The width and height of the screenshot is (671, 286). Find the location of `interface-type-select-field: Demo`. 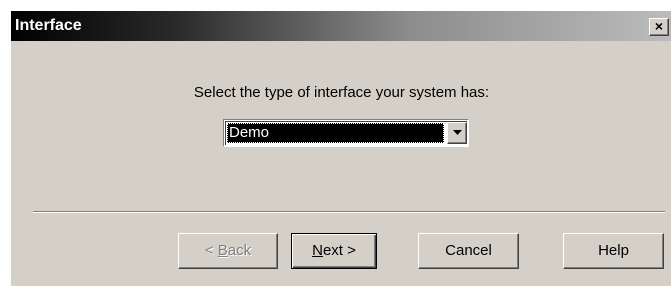

interface-type-select-field: Demo is located at coordinates (346, 133).